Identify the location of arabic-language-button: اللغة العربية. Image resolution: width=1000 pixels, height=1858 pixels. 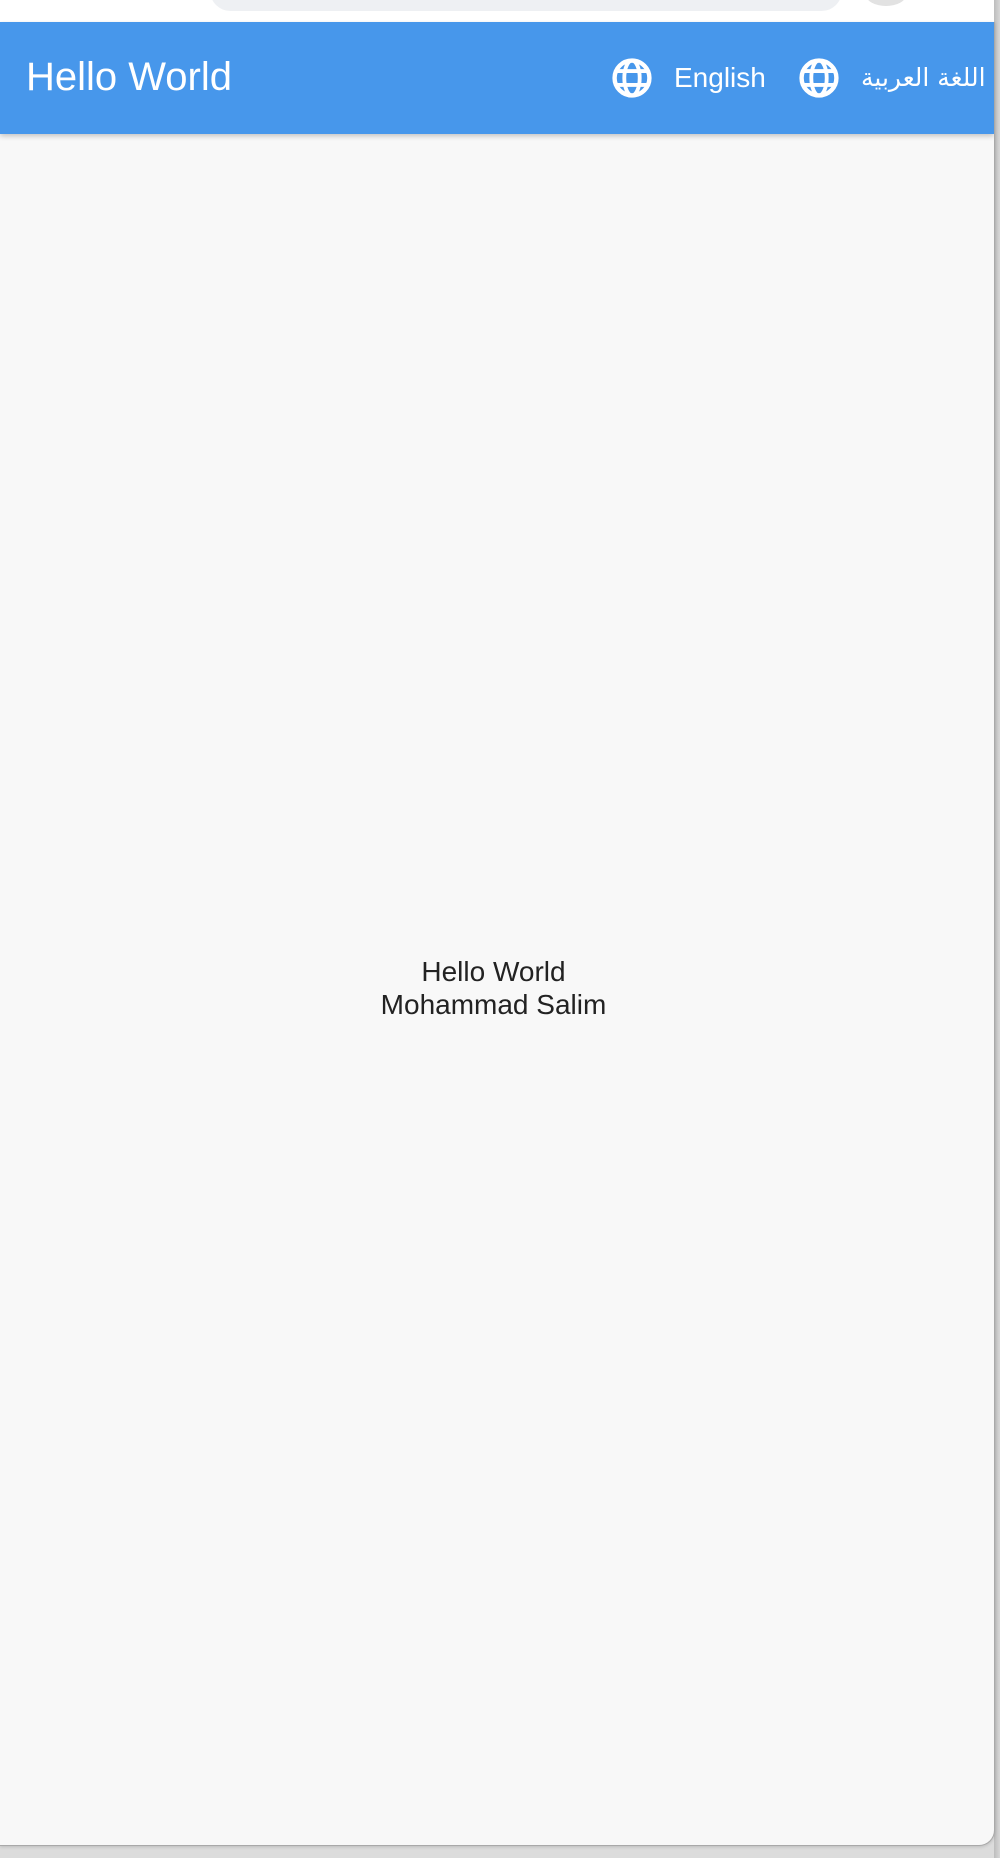
(891, 78).